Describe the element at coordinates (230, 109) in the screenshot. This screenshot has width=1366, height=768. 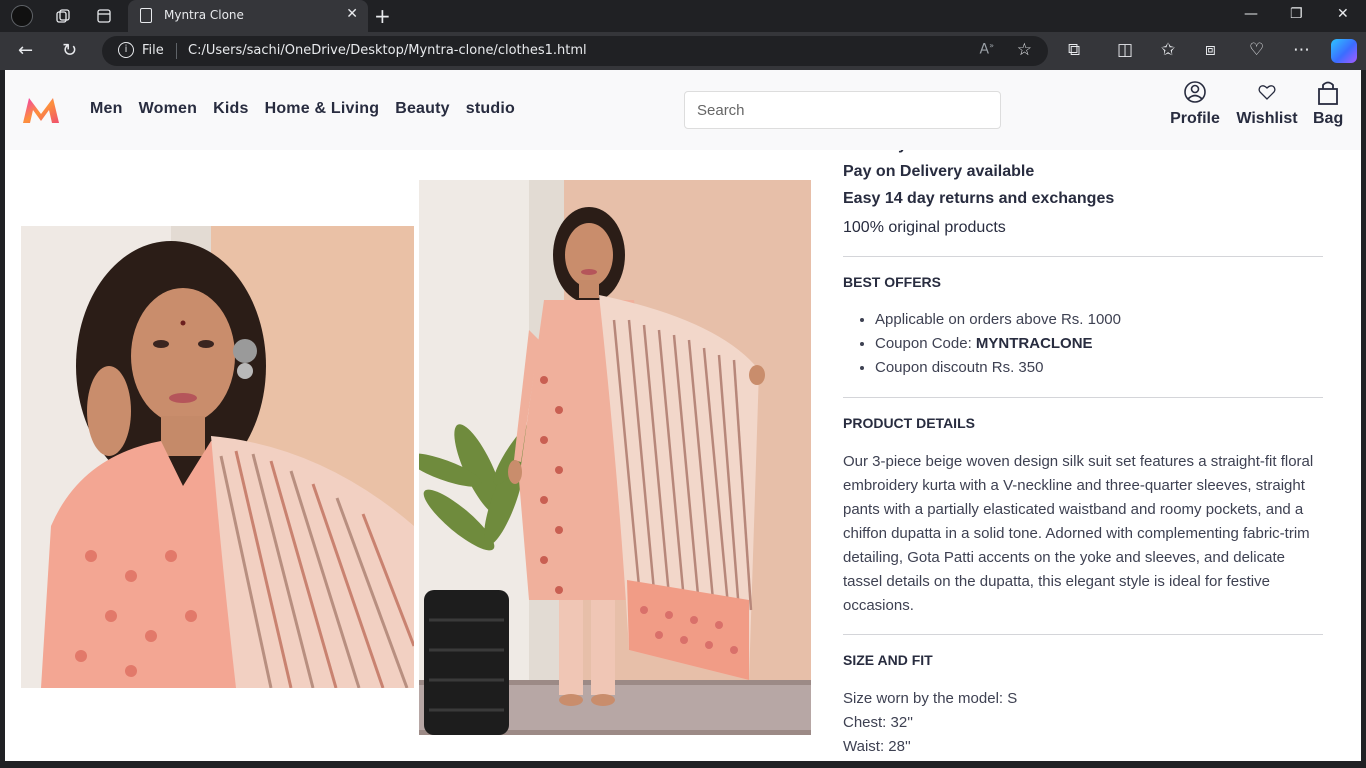
I see `nav-kids: Kids` at that location.